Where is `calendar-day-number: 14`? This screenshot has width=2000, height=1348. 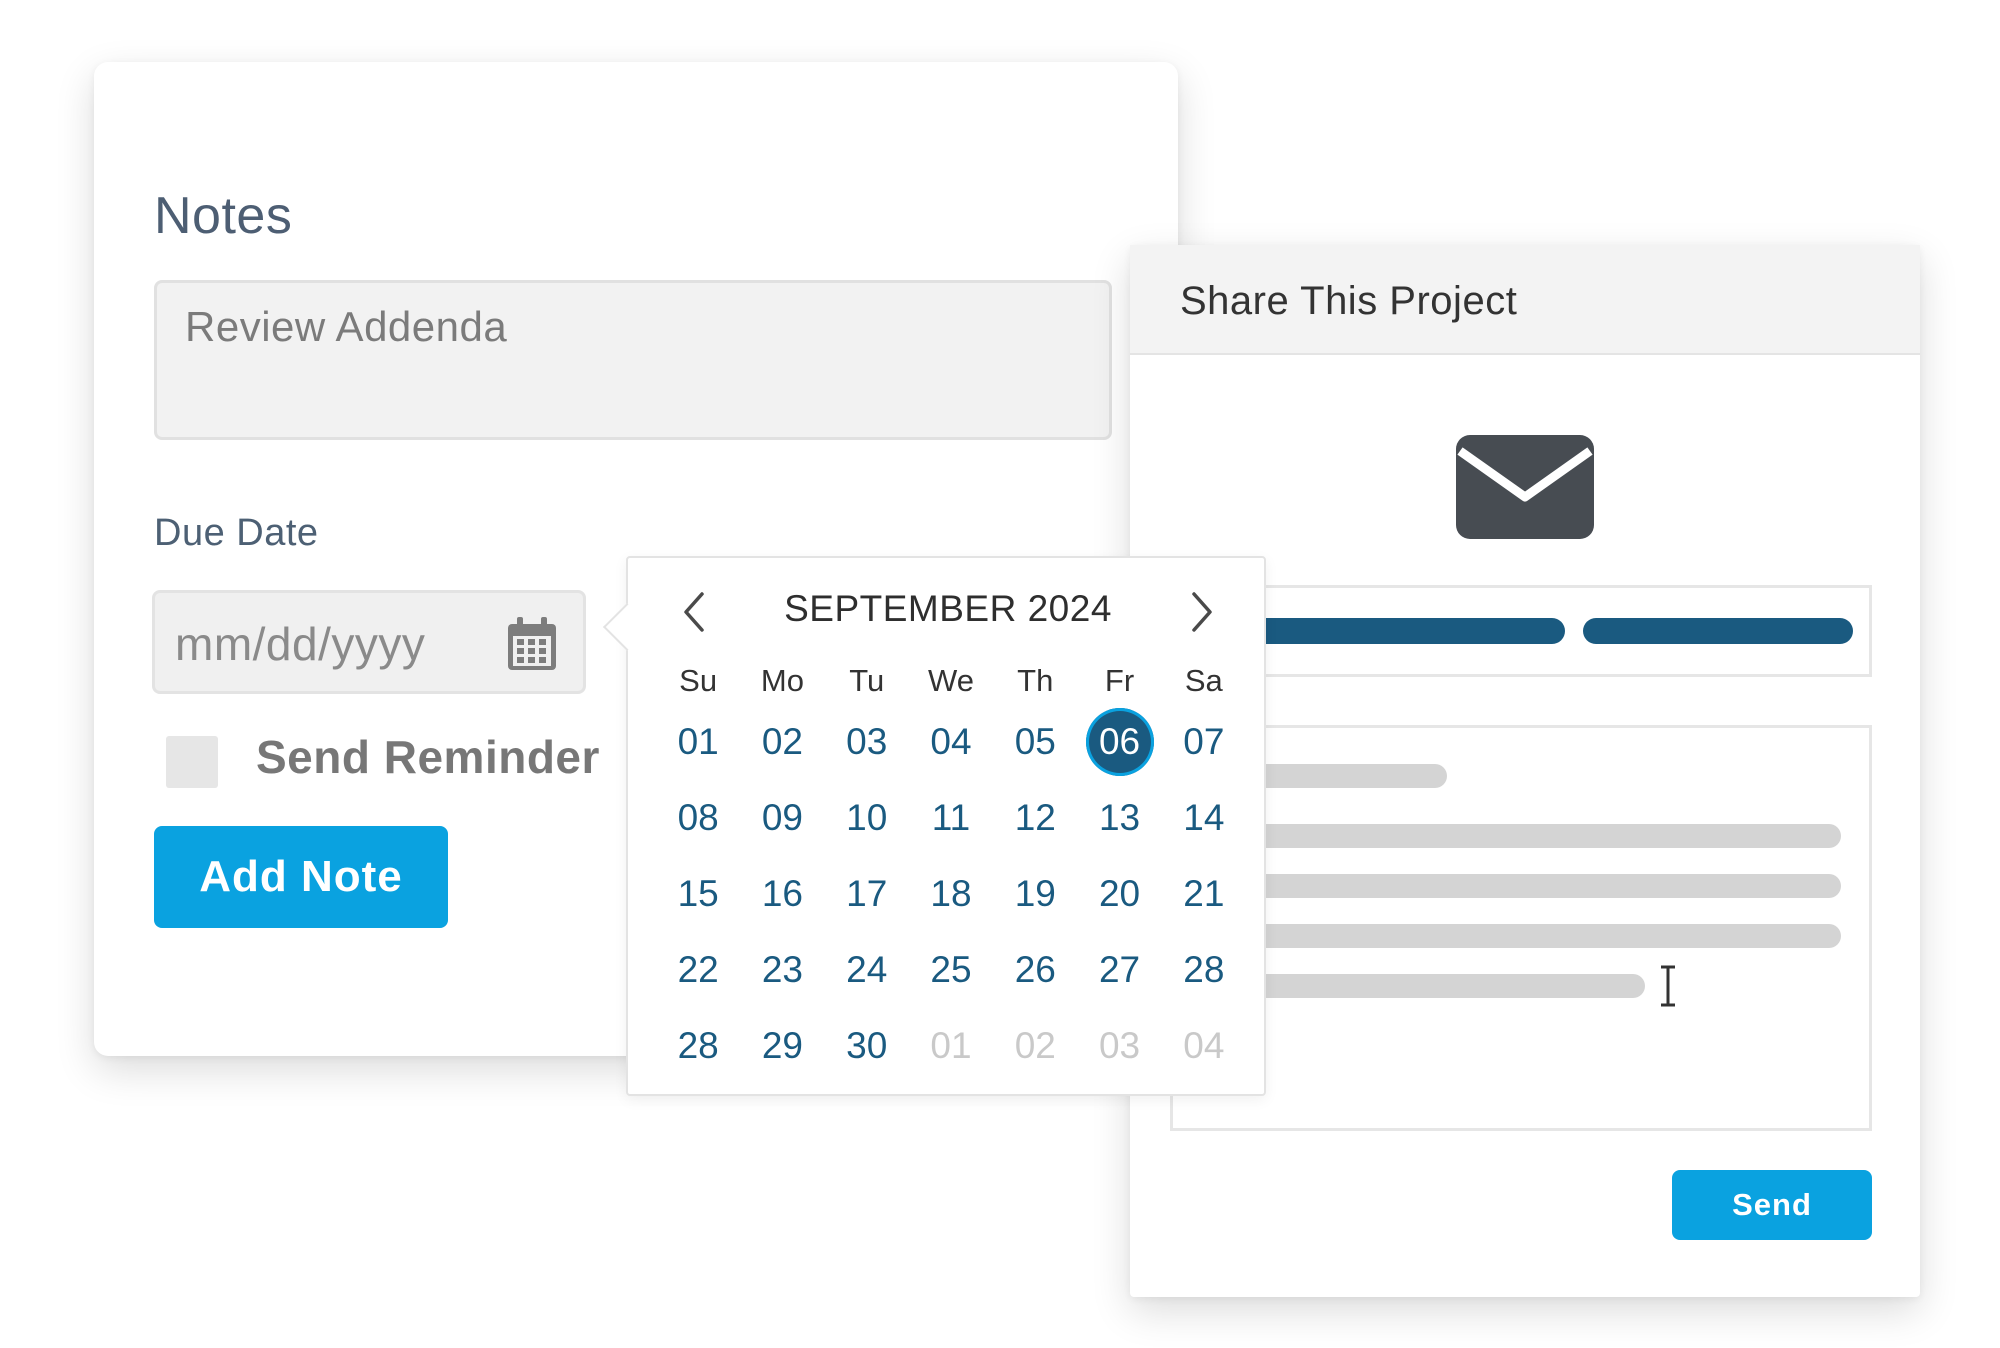
calendar-day-number: 14 is located at coordinates (1204, 817).